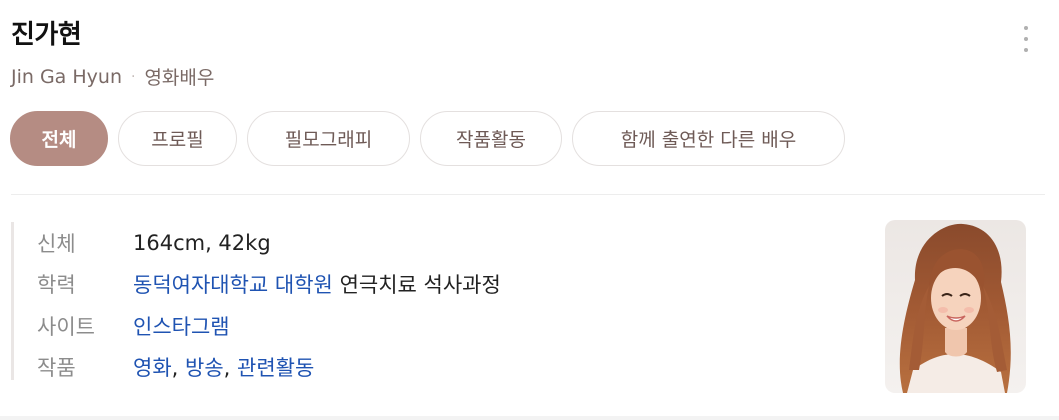 Image resolution: width=1059 pixels, height=420 pixels. What do you see at coordinates (56, 368) in the screenshot?
I see `info-label-works: 작품` at bounding box center [56, 368].